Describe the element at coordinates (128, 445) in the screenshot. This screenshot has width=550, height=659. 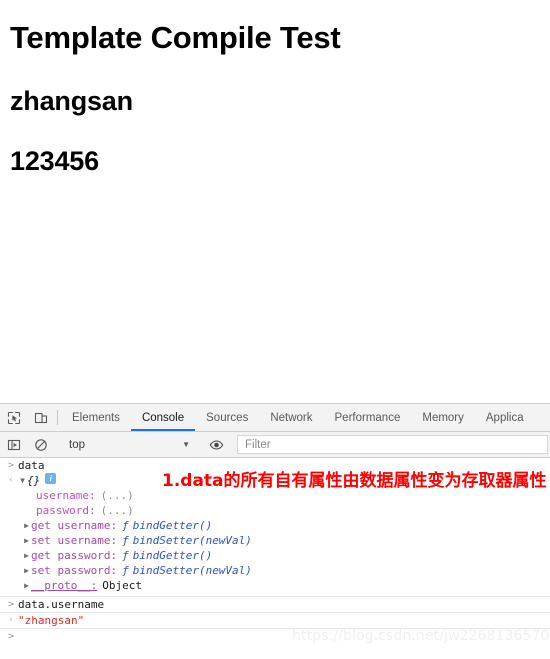
I see `execution-context-select: top ▼` at that location.